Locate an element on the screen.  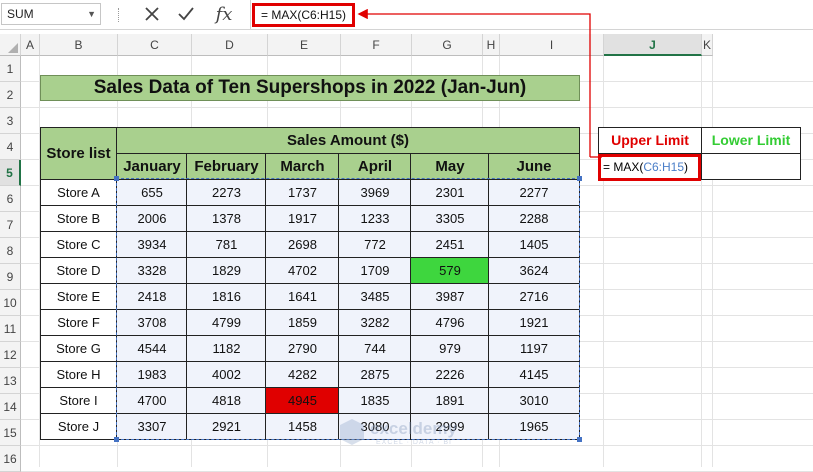
sales-value-cell: 772 is located at coordinates (375, 244).